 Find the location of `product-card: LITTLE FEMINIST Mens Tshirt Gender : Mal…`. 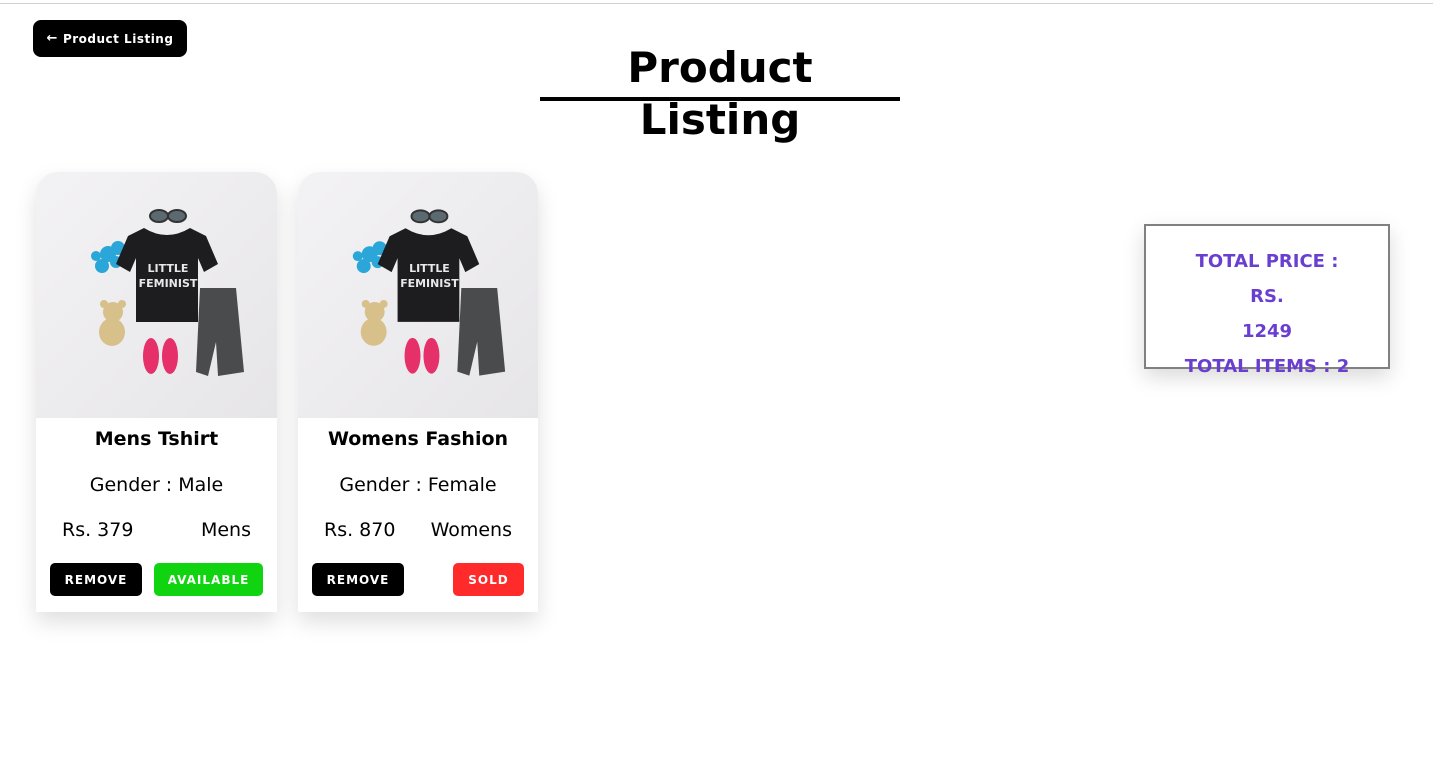

product-card: LITTLE FEMINIST Mens Tshirt Gender : Mal… is located at coordinates (156, 392).